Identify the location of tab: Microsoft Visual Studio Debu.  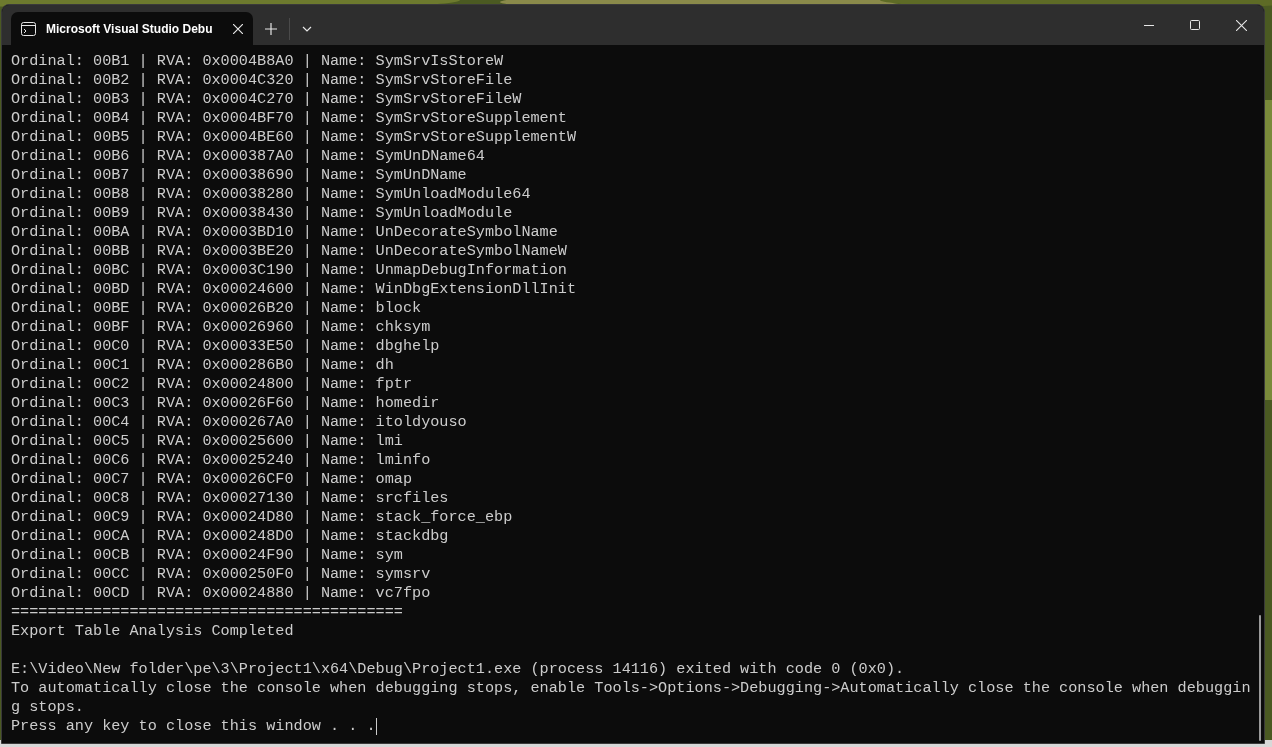
(132, 28).